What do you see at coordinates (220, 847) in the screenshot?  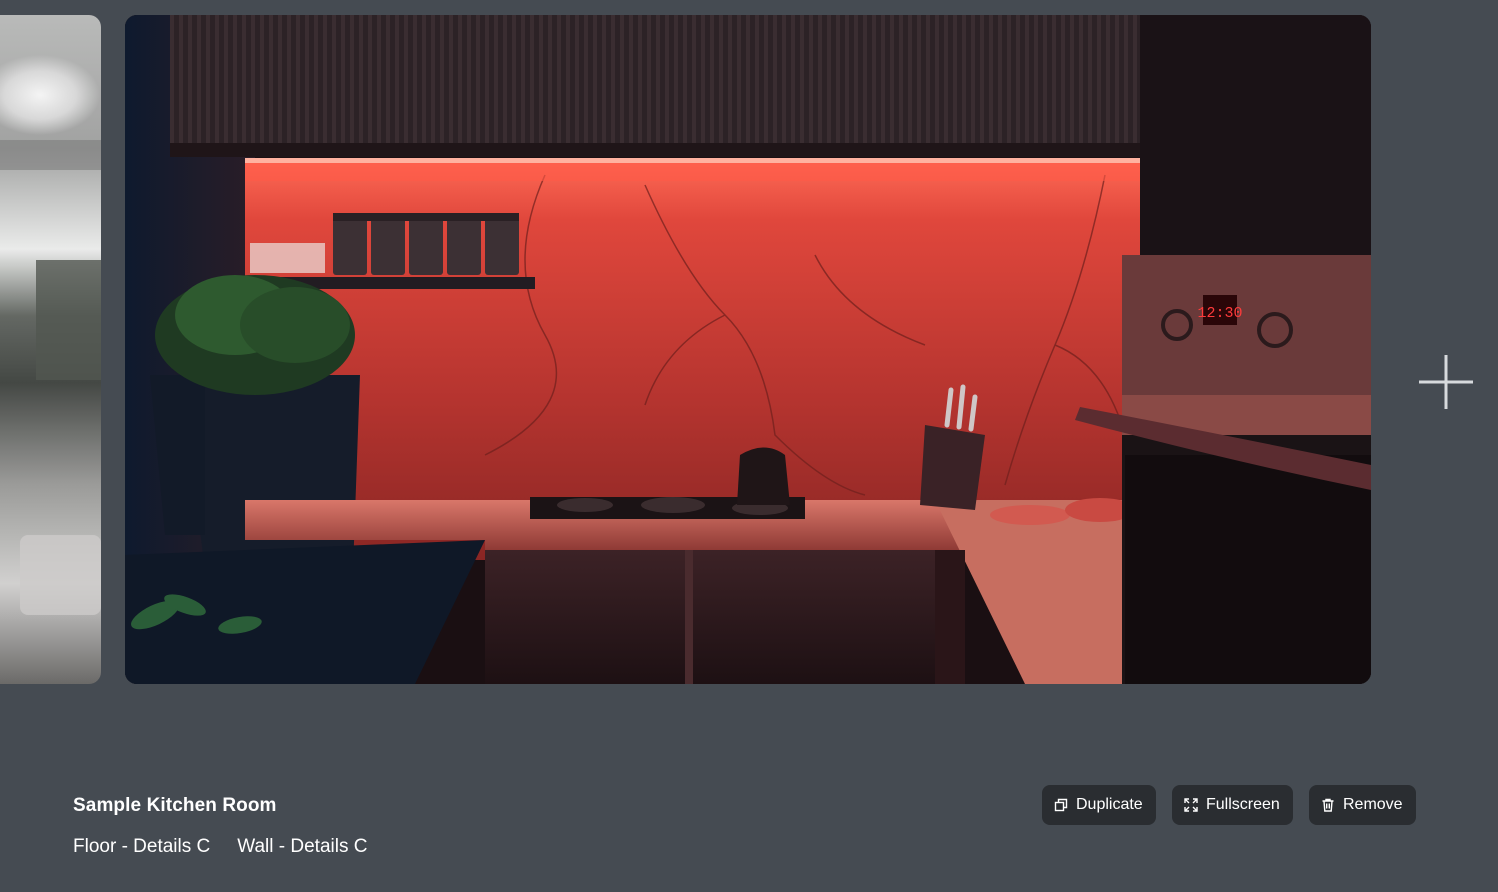 I see `room-details: Floor - Details C Wall - Details C` at bounding box center [220, 847].